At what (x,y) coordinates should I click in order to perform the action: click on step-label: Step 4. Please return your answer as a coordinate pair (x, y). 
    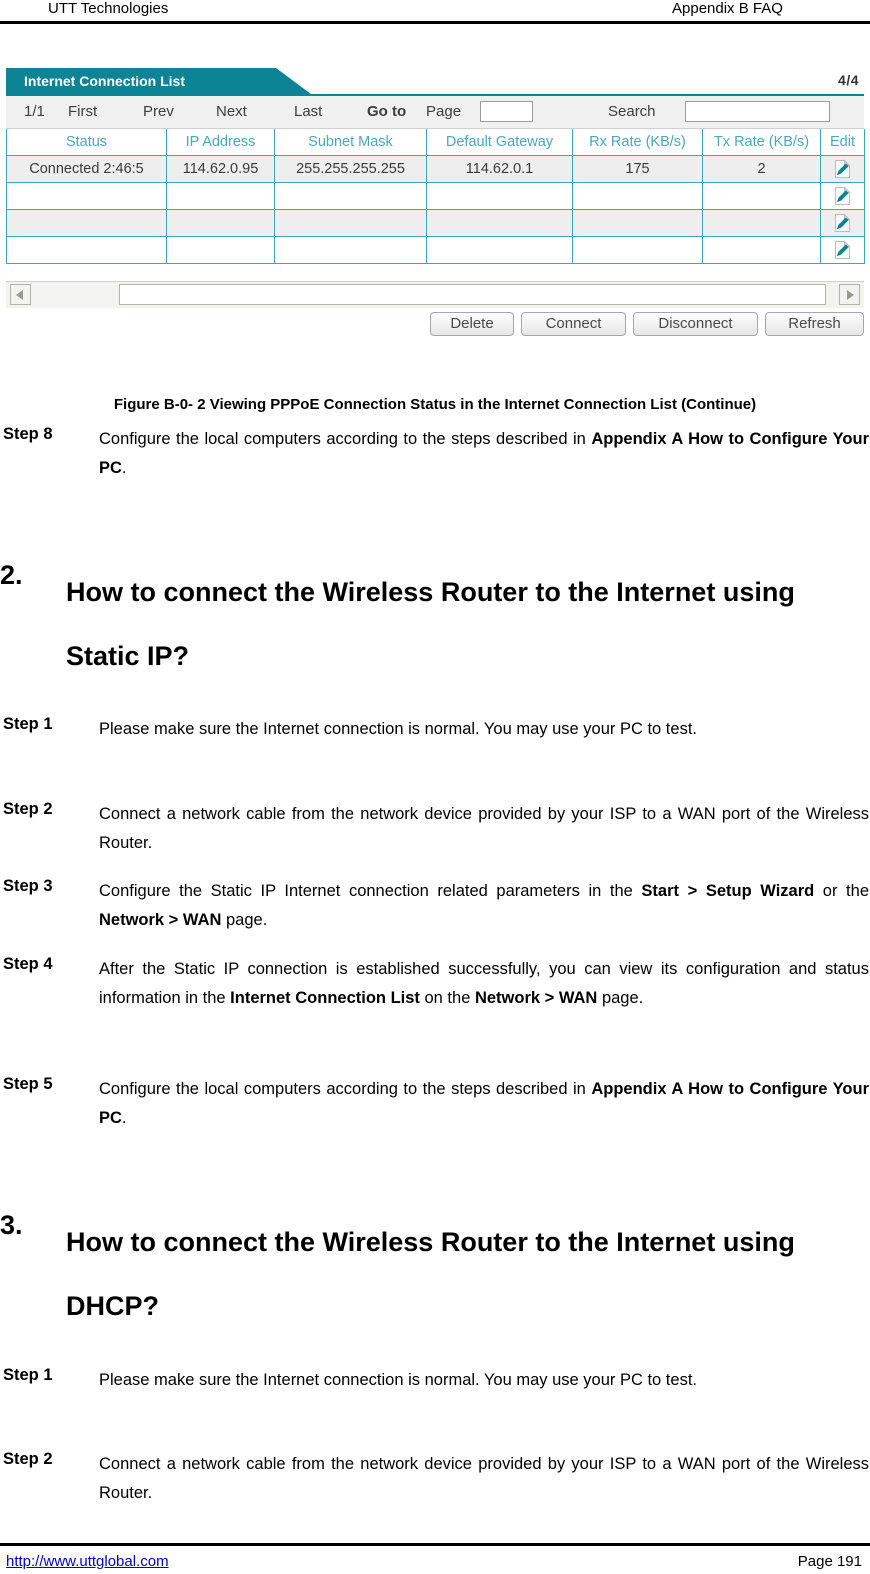
    Looking at the image, I should click on (28, 964).